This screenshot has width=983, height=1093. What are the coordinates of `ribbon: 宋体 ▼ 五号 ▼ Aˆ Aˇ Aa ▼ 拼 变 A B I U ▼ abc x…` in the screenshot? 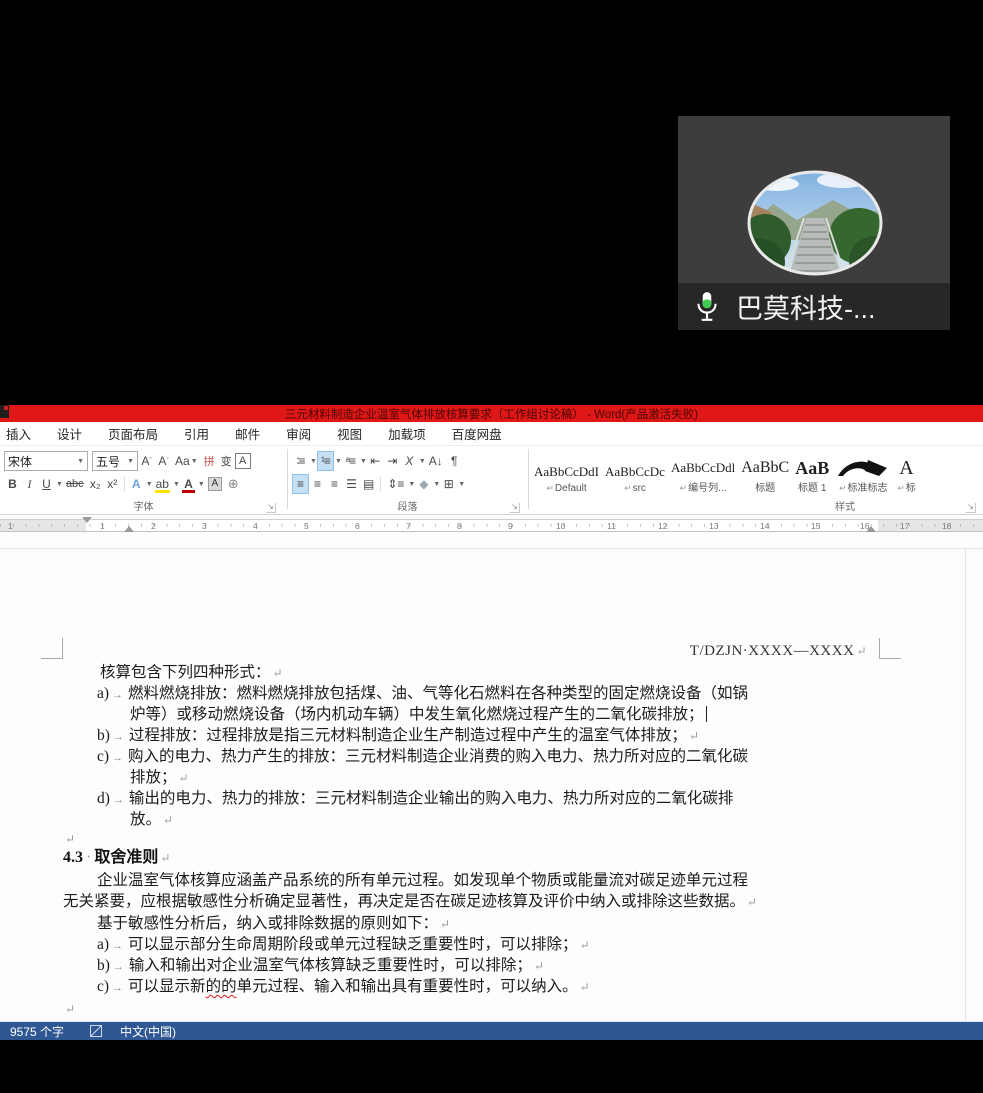 It's located at (491, 480).